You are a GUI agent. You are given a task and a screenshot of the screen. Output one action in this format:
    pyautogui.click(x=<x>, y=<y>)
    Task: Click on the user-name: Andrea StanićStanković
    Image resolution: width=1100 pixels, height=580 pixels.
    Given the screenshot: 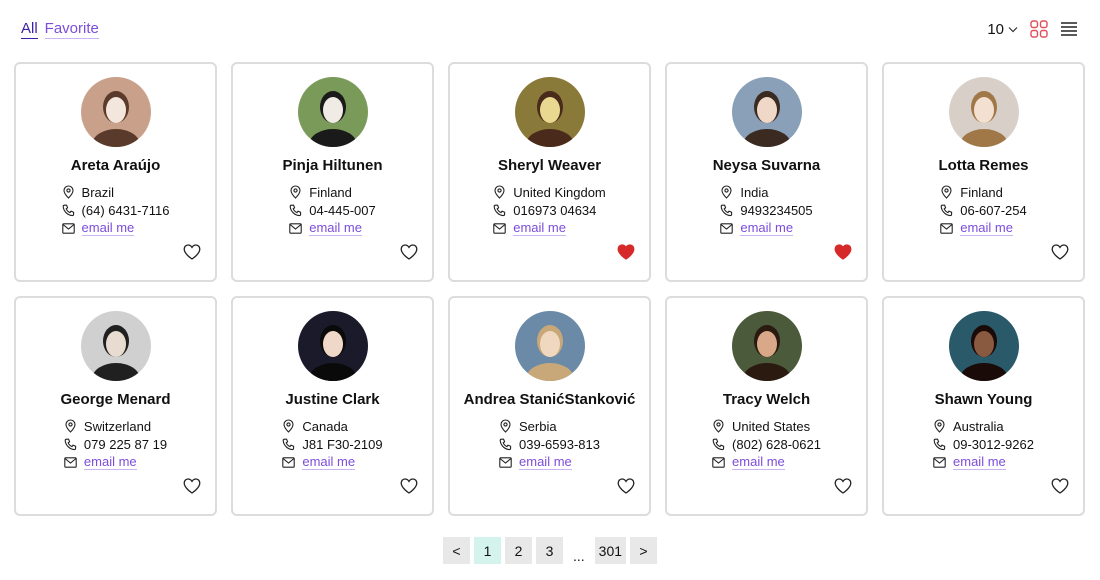 What is the action you would take?
    pyautogui.click(x=549, y=399)
    